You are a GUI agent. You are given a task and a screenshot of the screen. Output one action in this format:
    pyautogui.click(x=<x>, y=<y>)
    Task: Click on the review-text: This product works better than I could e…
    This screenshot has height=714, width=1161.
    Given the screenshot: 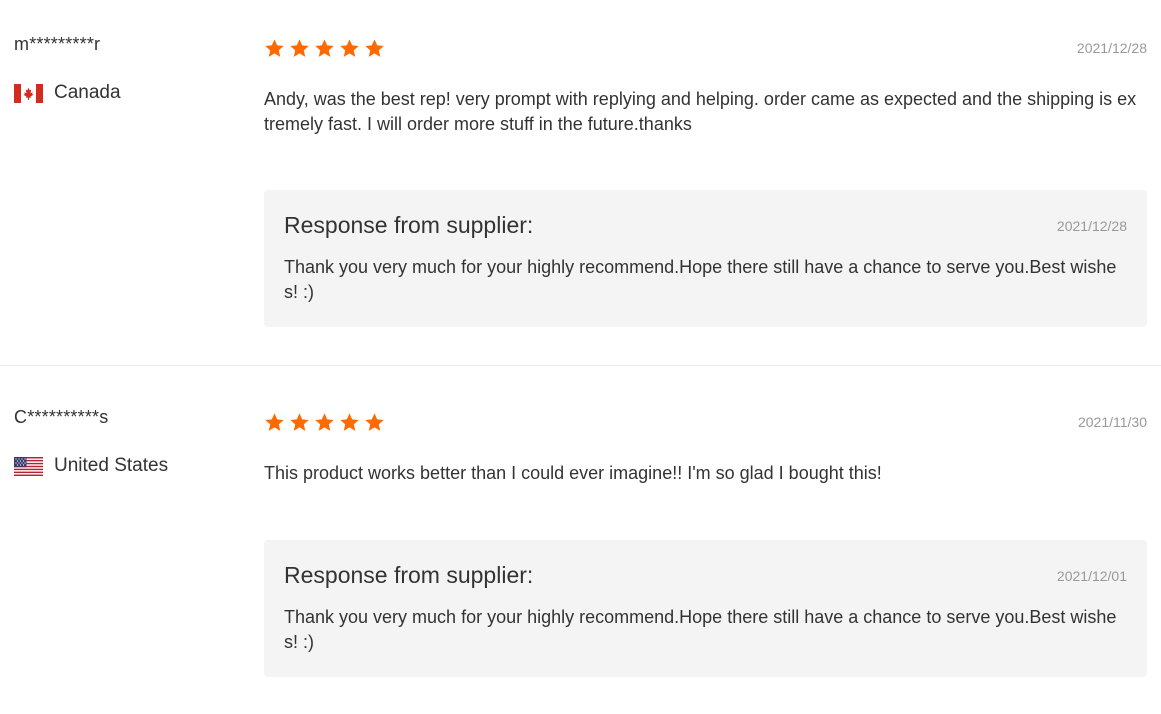 What is the action you would take?
    pyautogui.click(x=573, y=473)
    